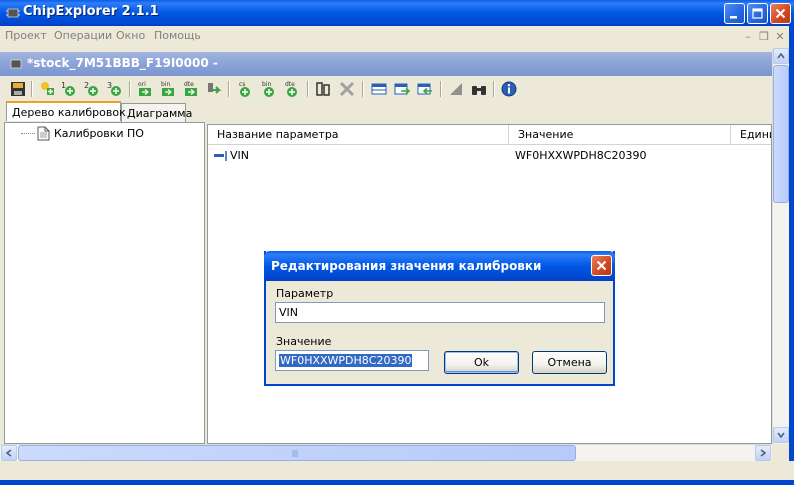  What do you see at coordinates (733, 17) in the screenshot?
I see `minimize-icon` at bounding box center [733, 17].